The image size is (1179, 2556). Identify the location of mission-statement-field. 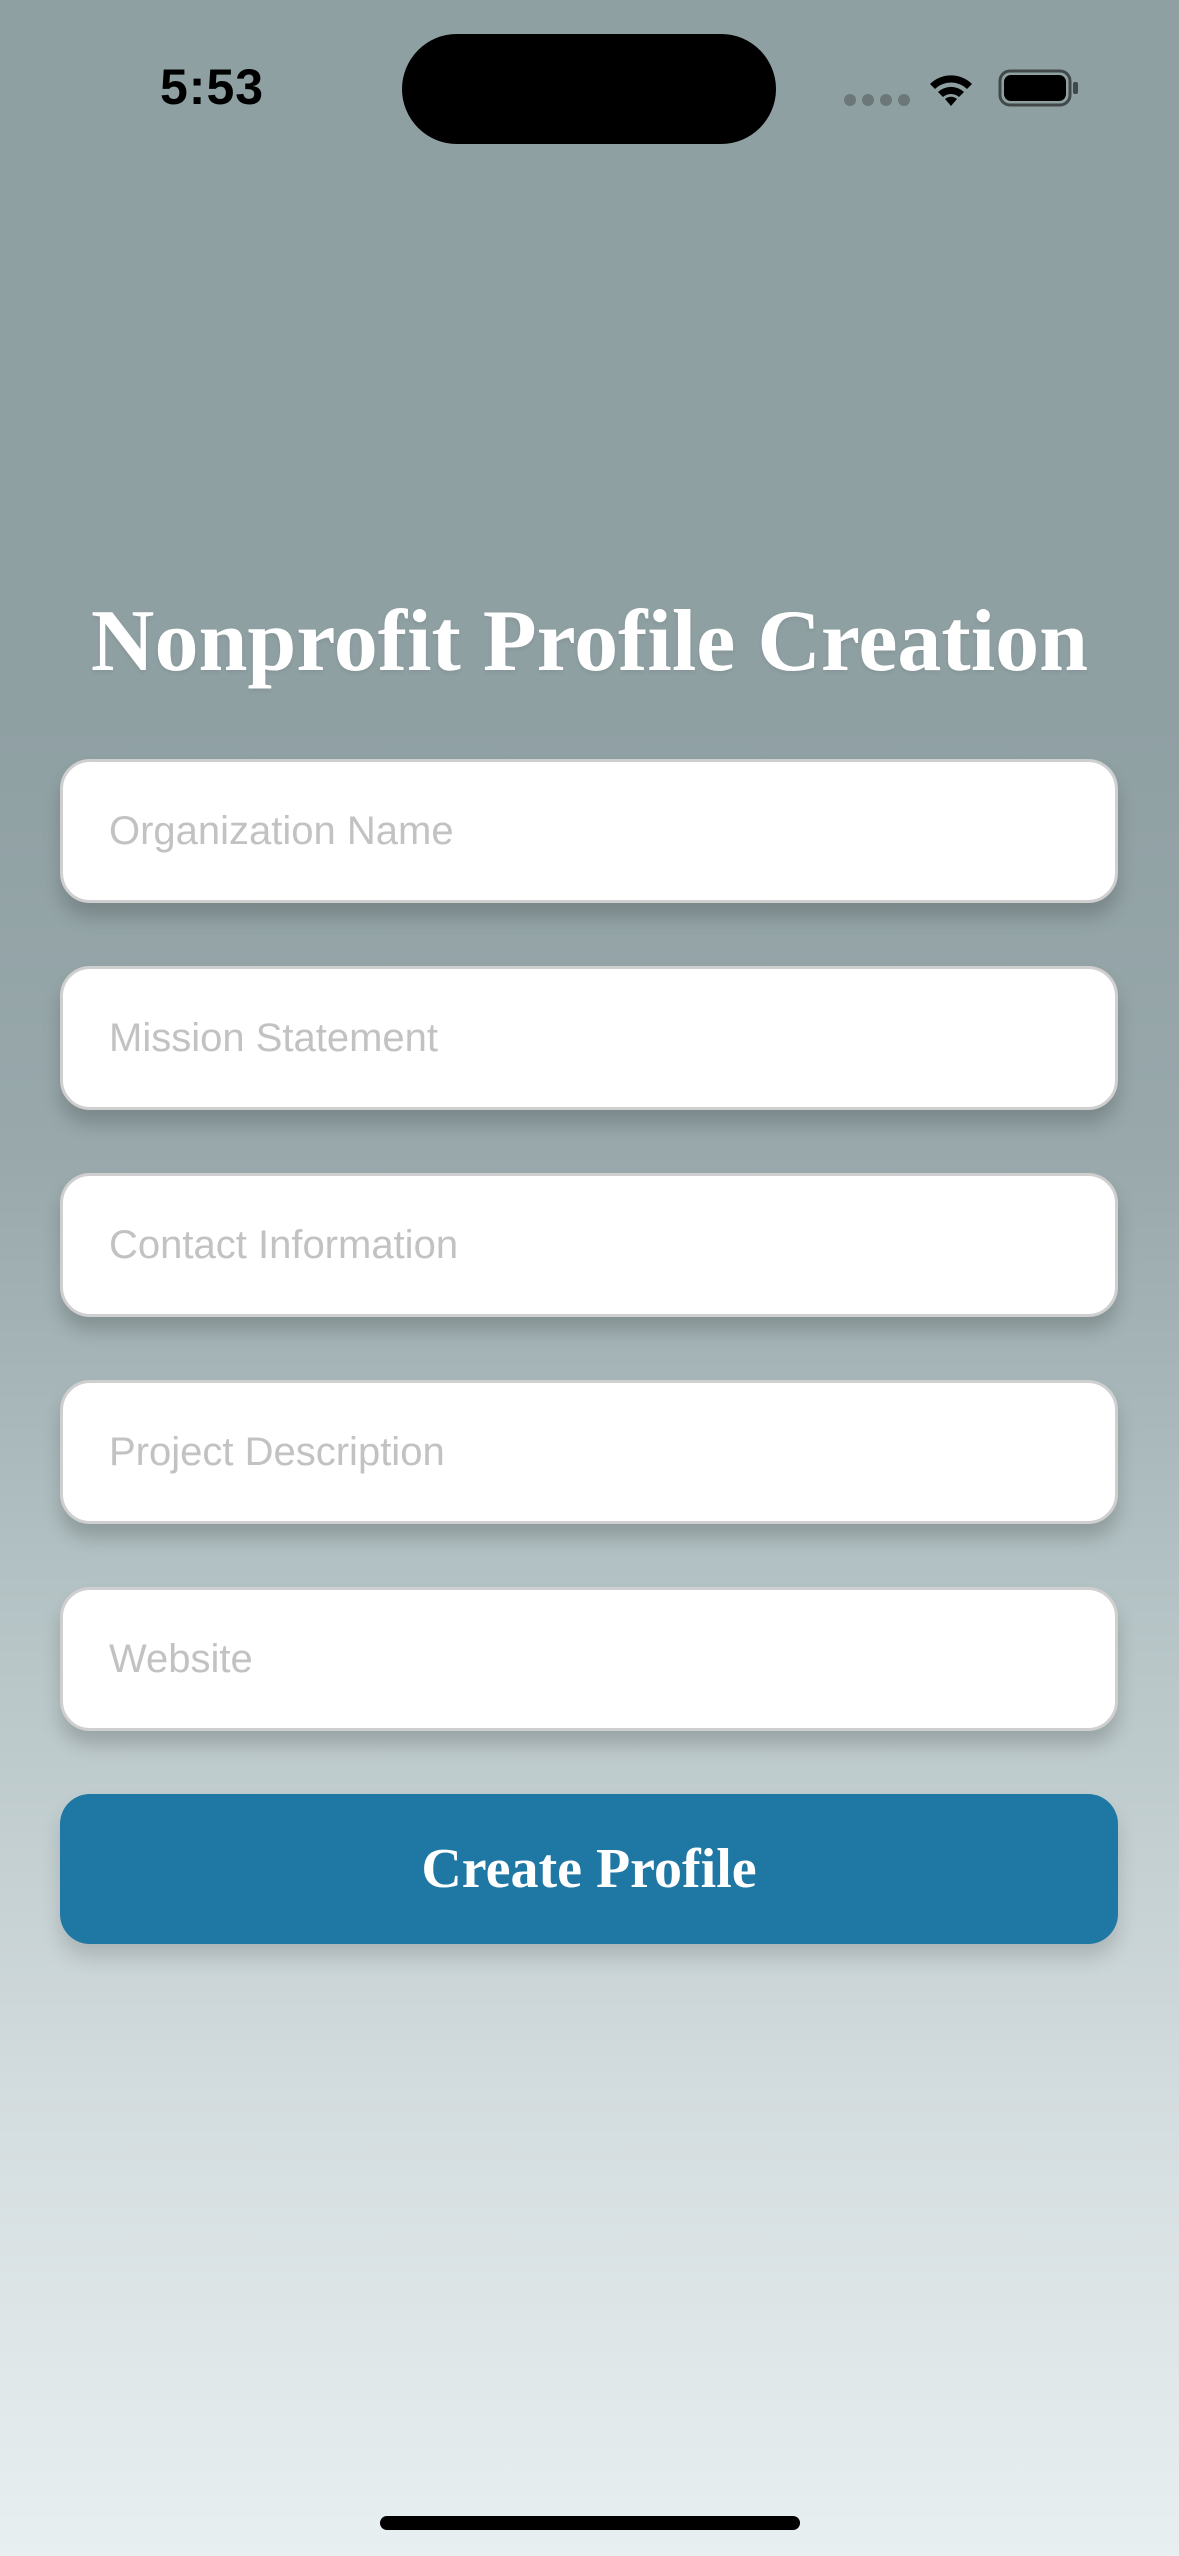
(589, 1038).